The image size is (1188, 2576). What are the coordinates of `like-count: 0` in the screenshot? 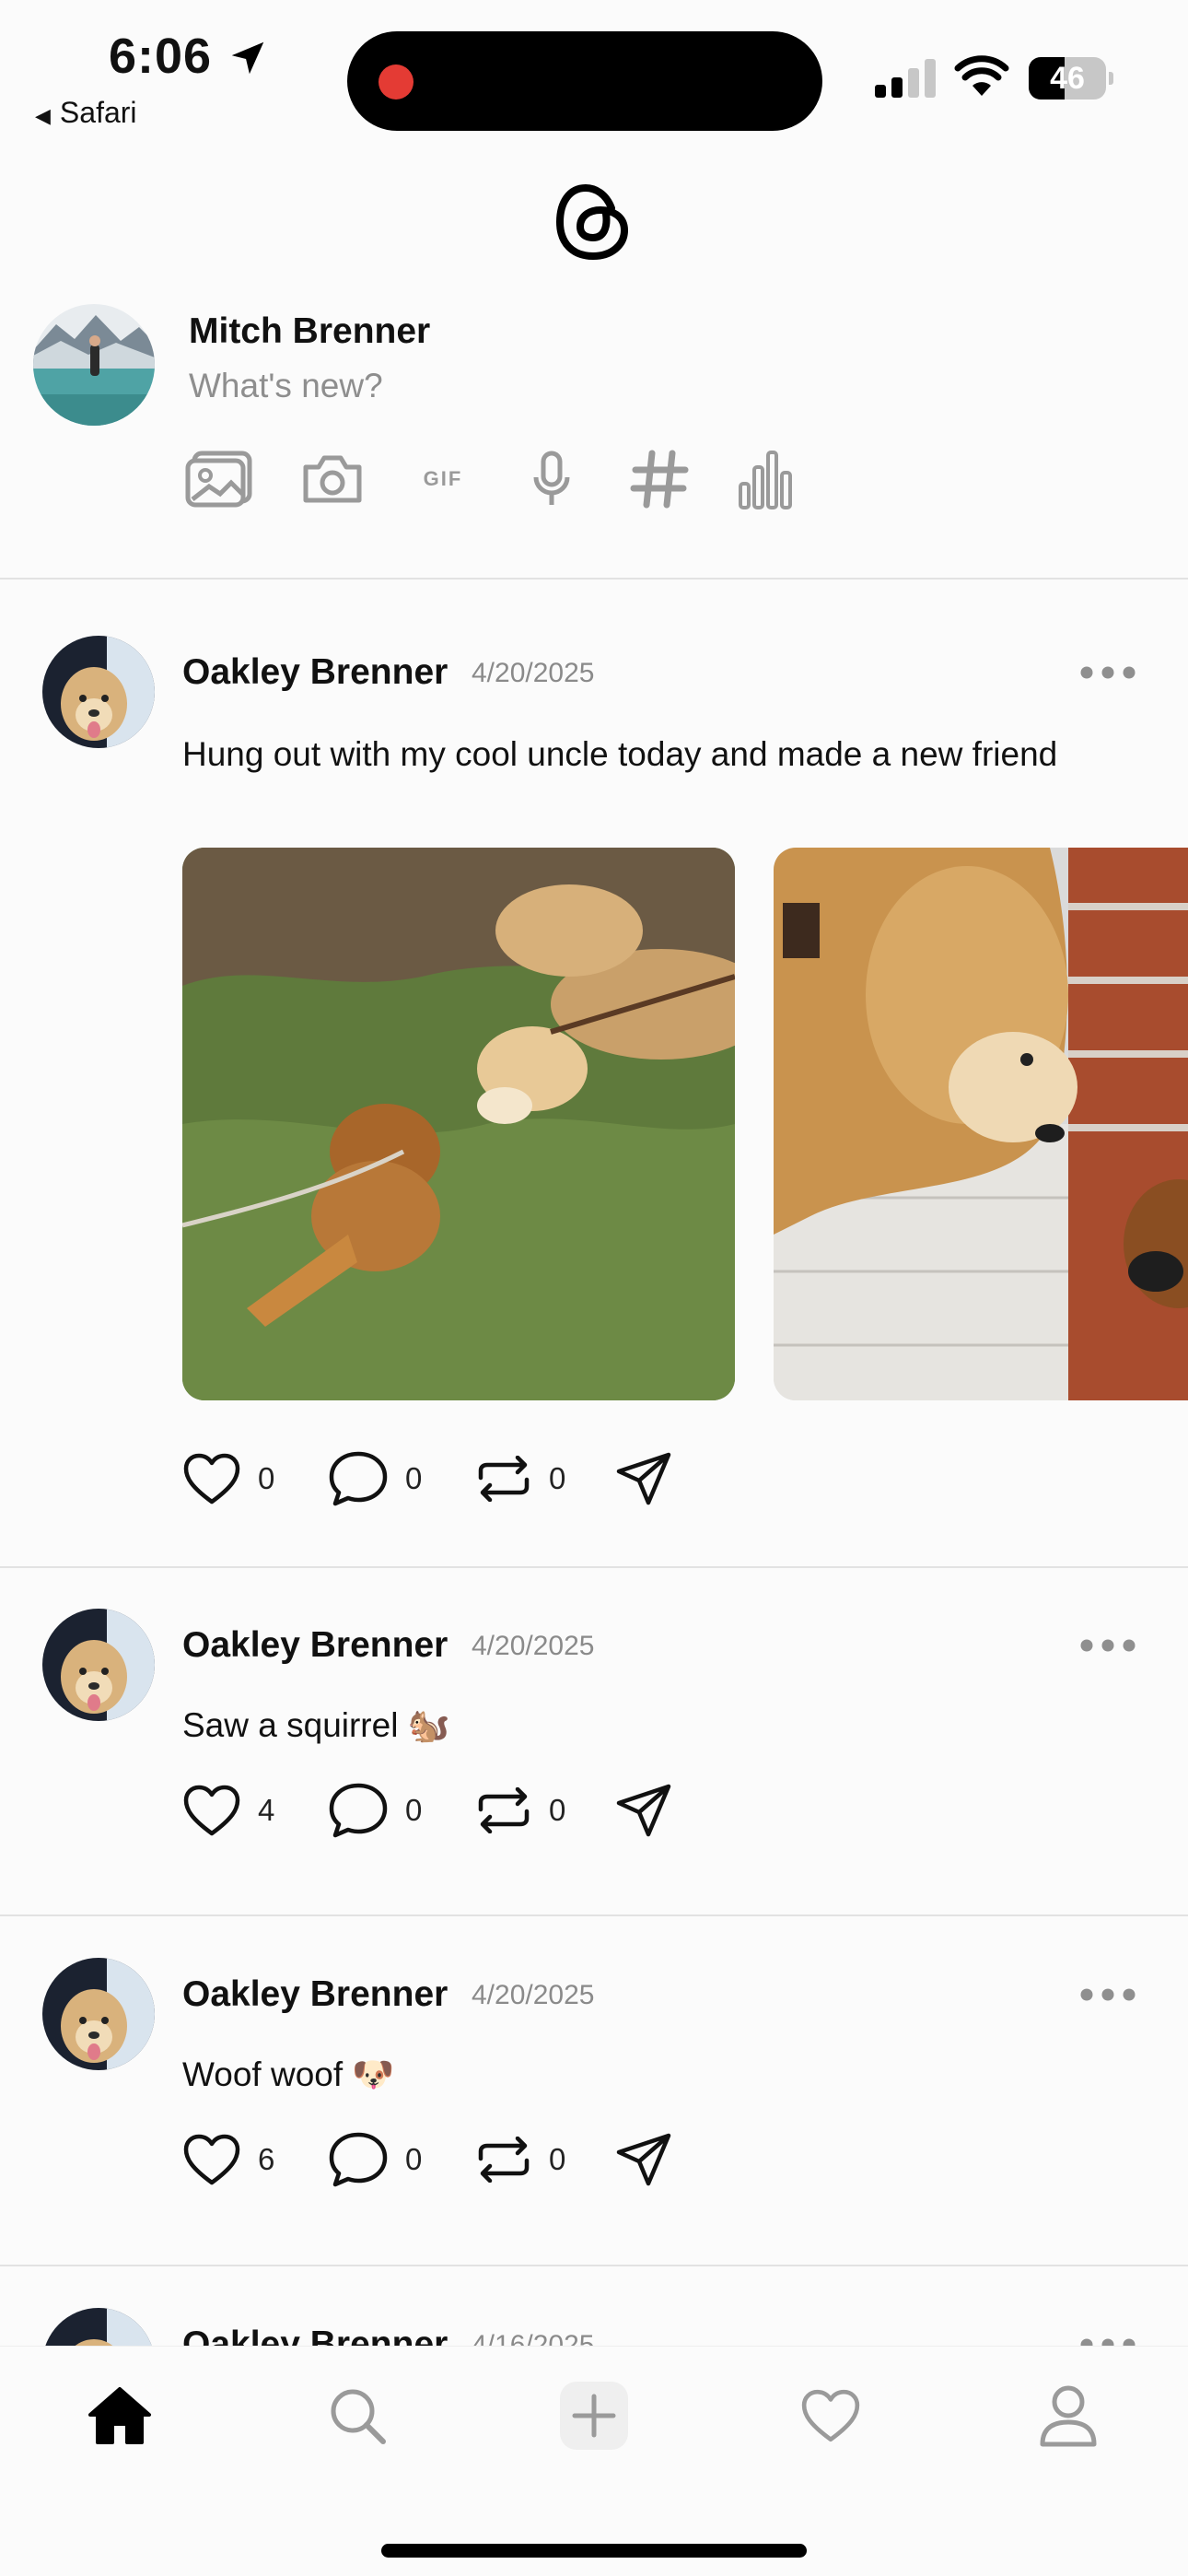 It's located at (266, 1478).